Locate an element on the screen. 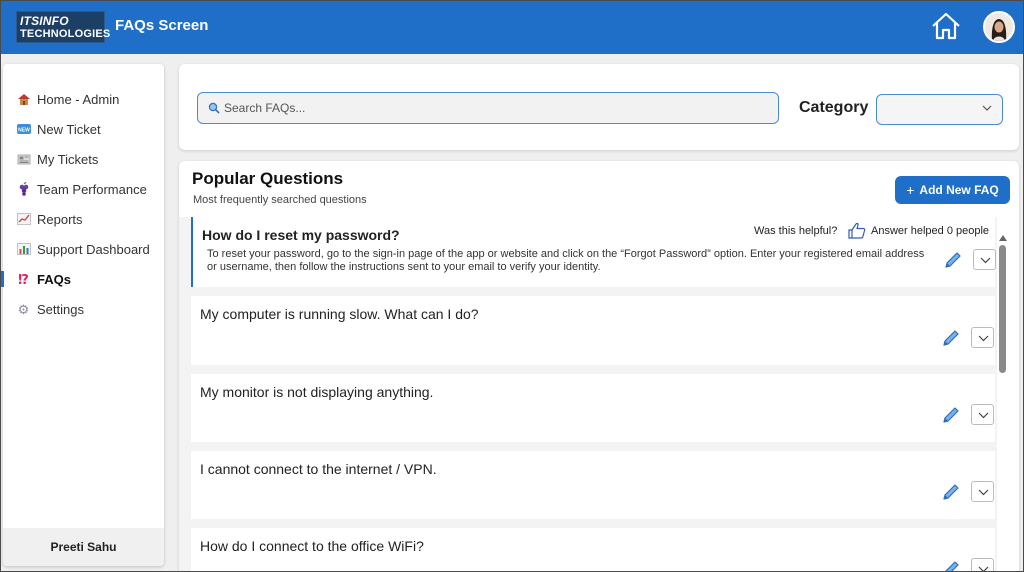  sidebar-item-home-admin: Home - Admin is located at coordinates (83, 99).